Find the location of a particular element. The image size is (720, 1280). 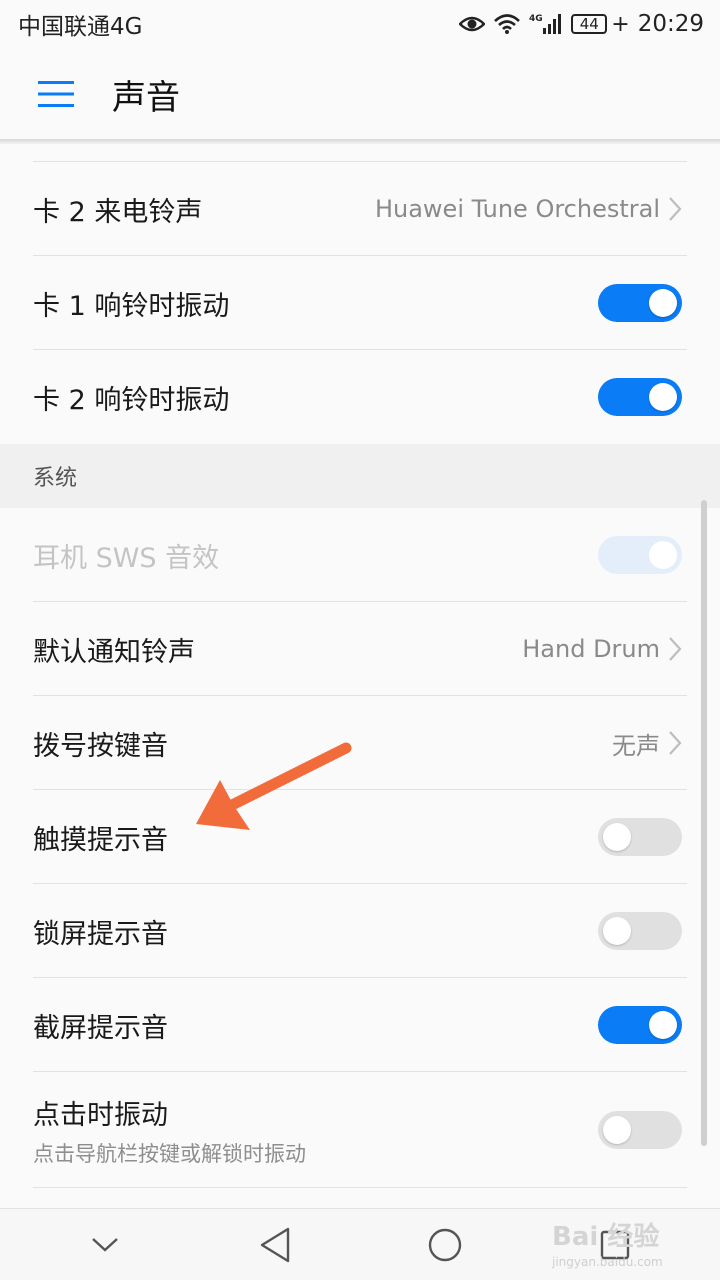

row-label: 卡 2 来电铃声 is located at coordinates (118, 212).